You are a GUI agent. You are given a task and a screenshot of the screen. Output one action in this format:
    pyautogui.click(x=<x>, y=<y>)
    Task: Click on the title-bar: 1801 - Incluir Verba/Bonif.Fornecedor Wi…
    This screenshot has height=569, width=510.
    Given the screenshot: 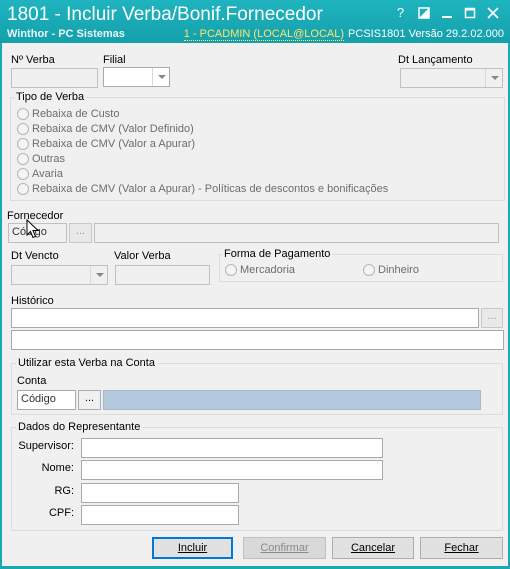 What is the action you would take?
    pyautogui.click(x=255, y=21)
    